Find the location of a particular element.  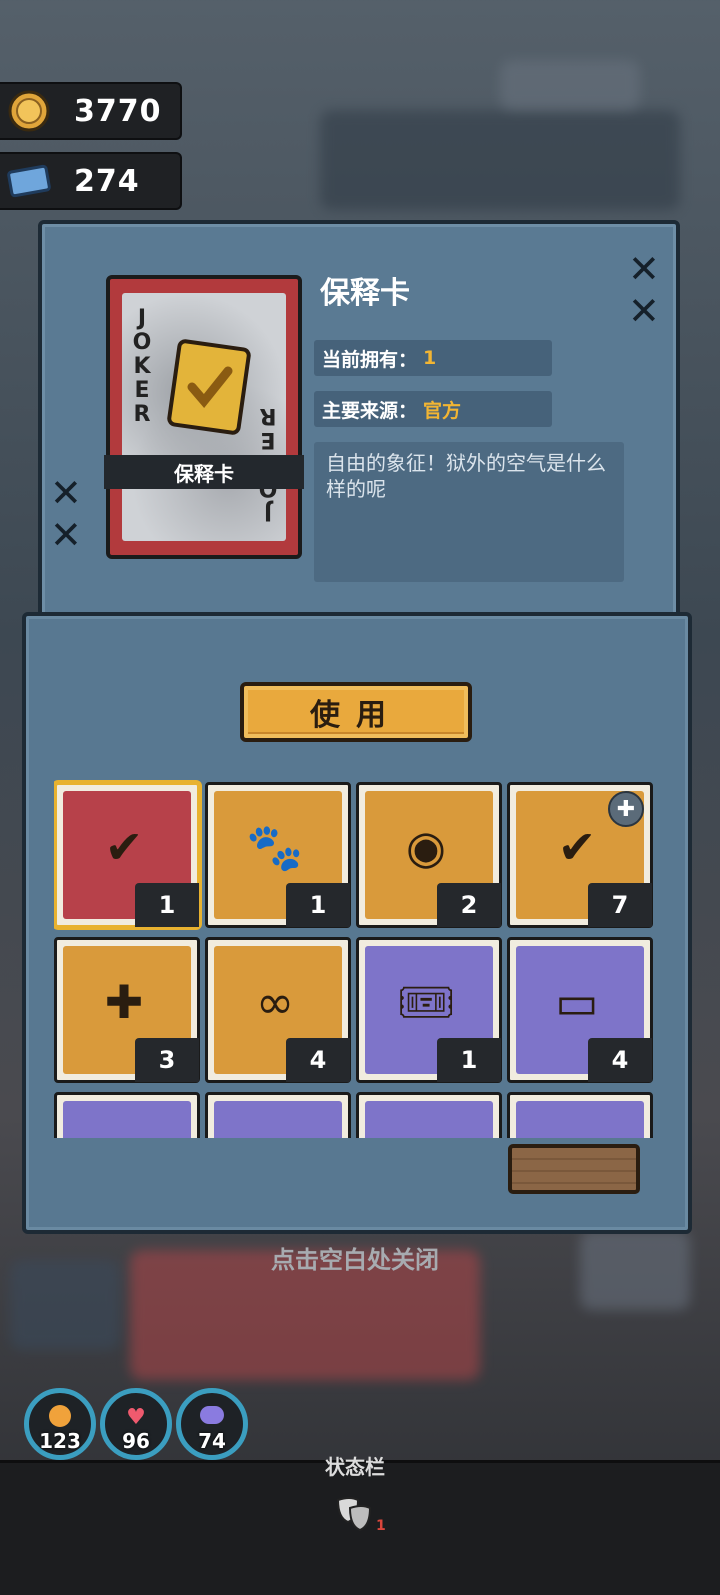

heart-icon: ♥ is located at coordinates (136, 1417).